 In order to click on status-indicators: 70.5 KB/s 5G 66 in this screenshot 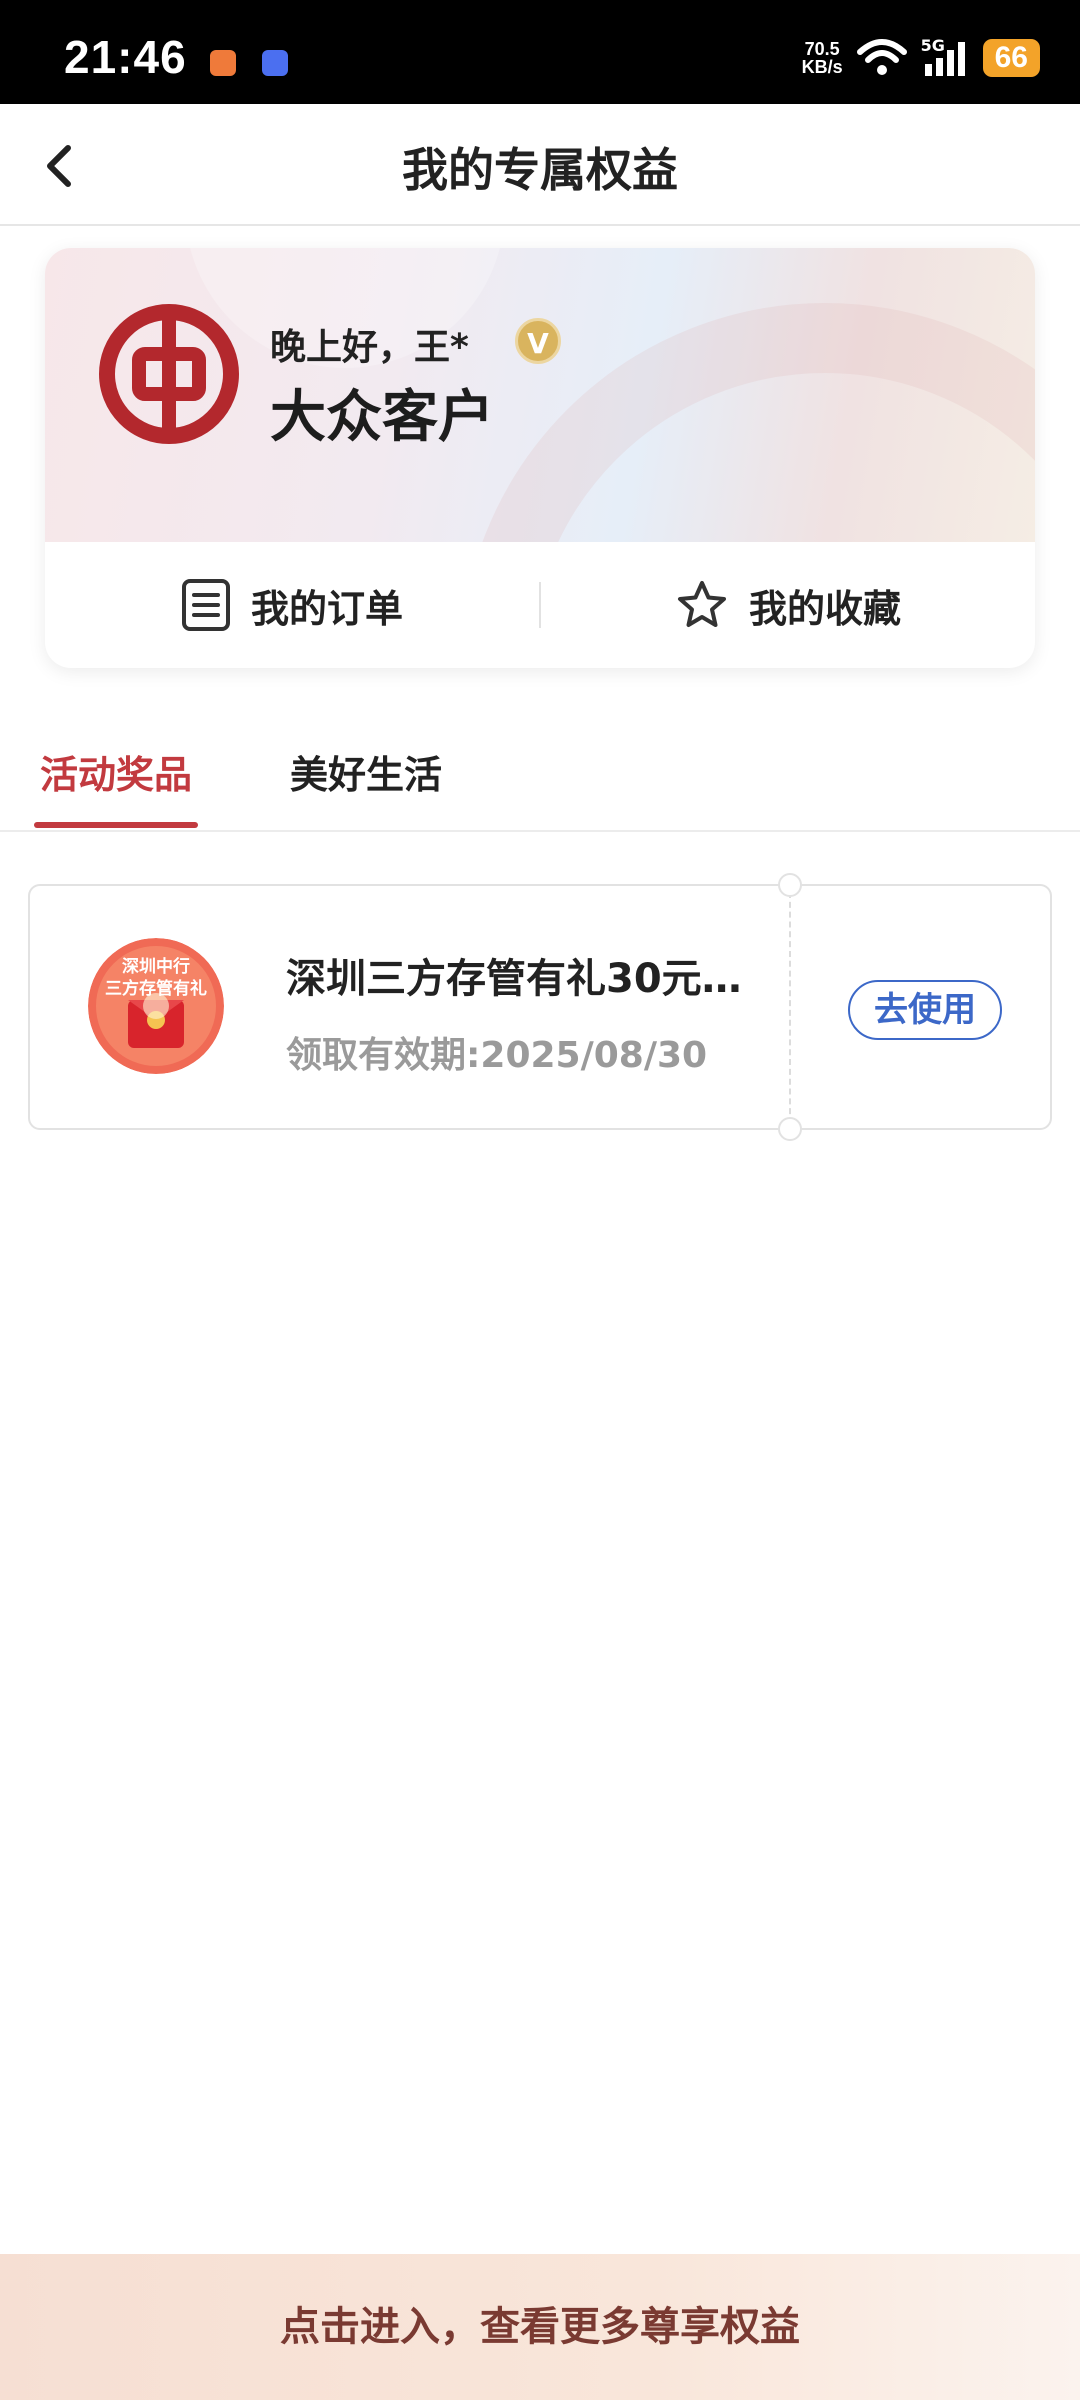, I will do `click(921, 58)`.